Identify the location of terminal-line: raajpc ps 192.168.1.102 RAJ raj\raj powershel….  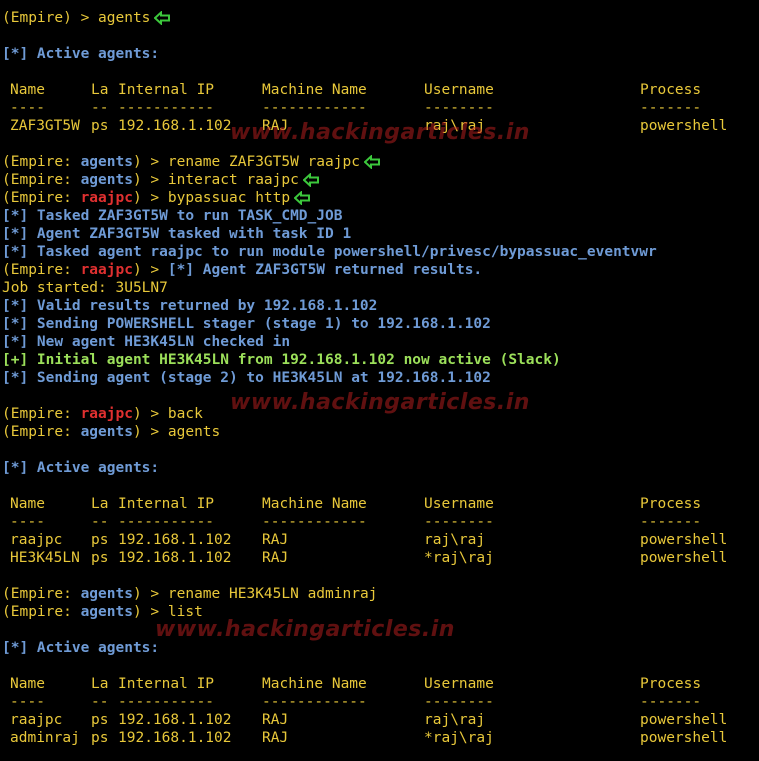
(380, 720).